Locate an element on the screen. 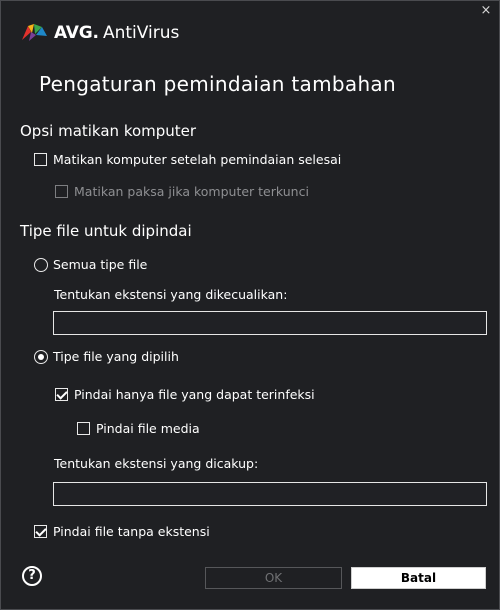 The image size is (500, 610). exclude-extensions-label: Tentukan ekstensi yang dikecualikan: is located at coordinates (171, 294).